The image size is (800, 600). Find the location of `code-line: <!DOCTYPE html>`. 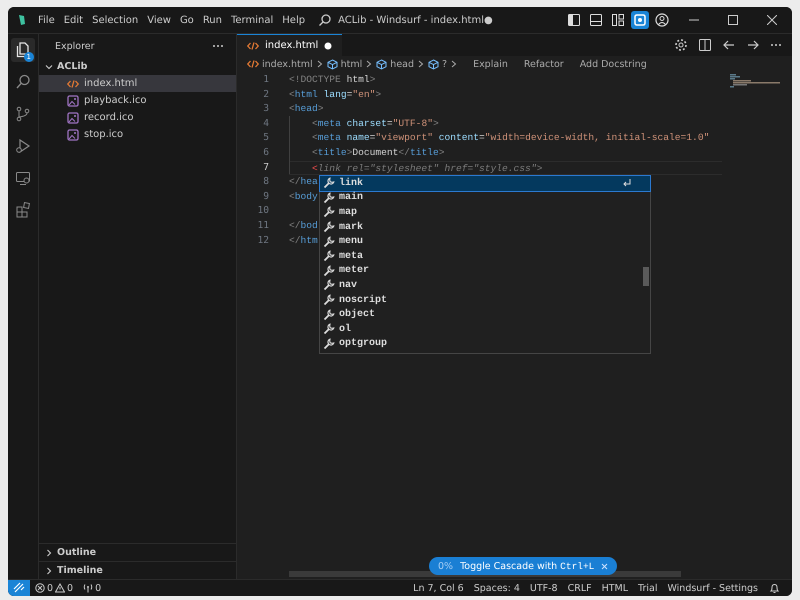

code-line: <!DOCTYPE html> is located at coordinates (332, 79).